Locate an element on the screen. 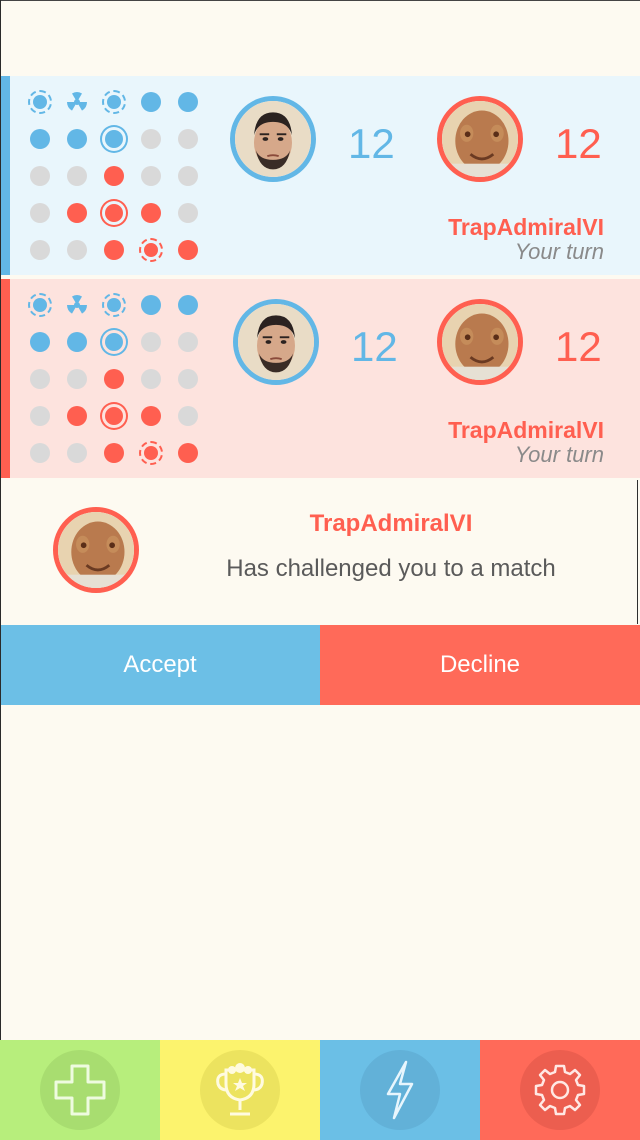 The width and height of the screenshot is (640, 1140). tab-new-game is located at coordinates (80, 1090).